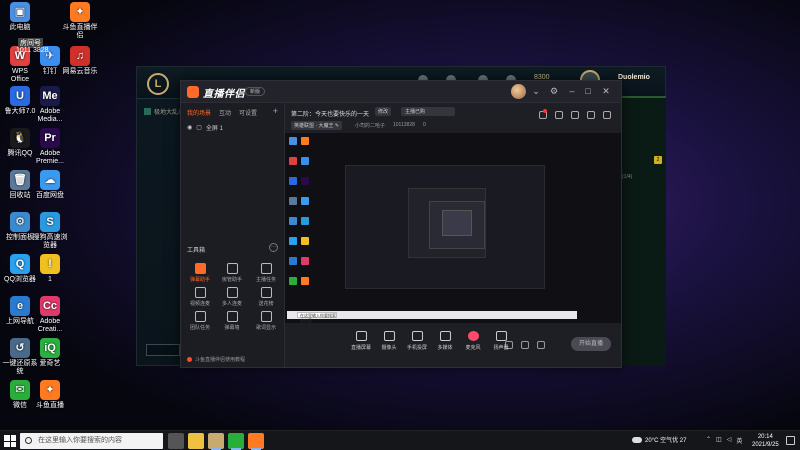  I want to click on maximize-icon: □, so click(588, 91).